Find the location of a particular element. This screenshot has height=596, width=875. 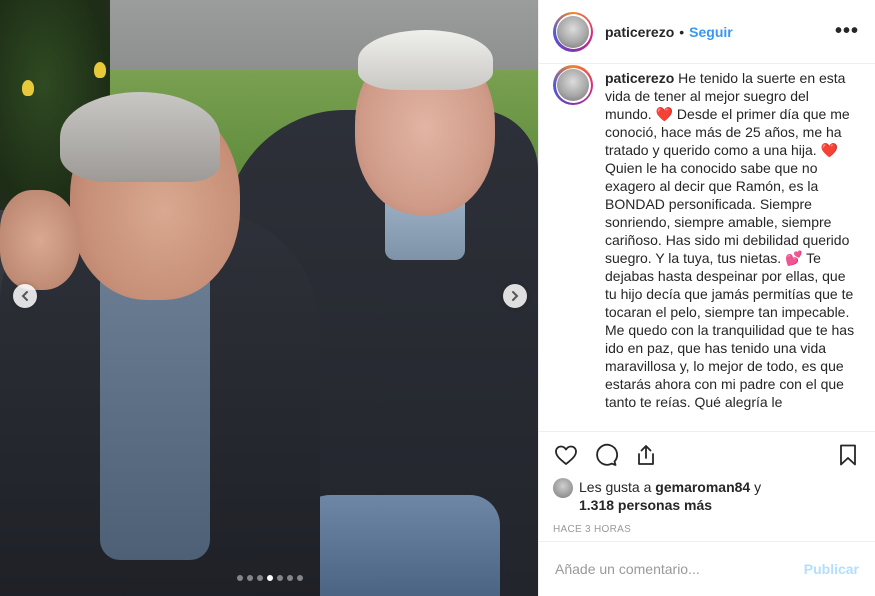

carousel-prev-button is located at coordinates (25, 296).